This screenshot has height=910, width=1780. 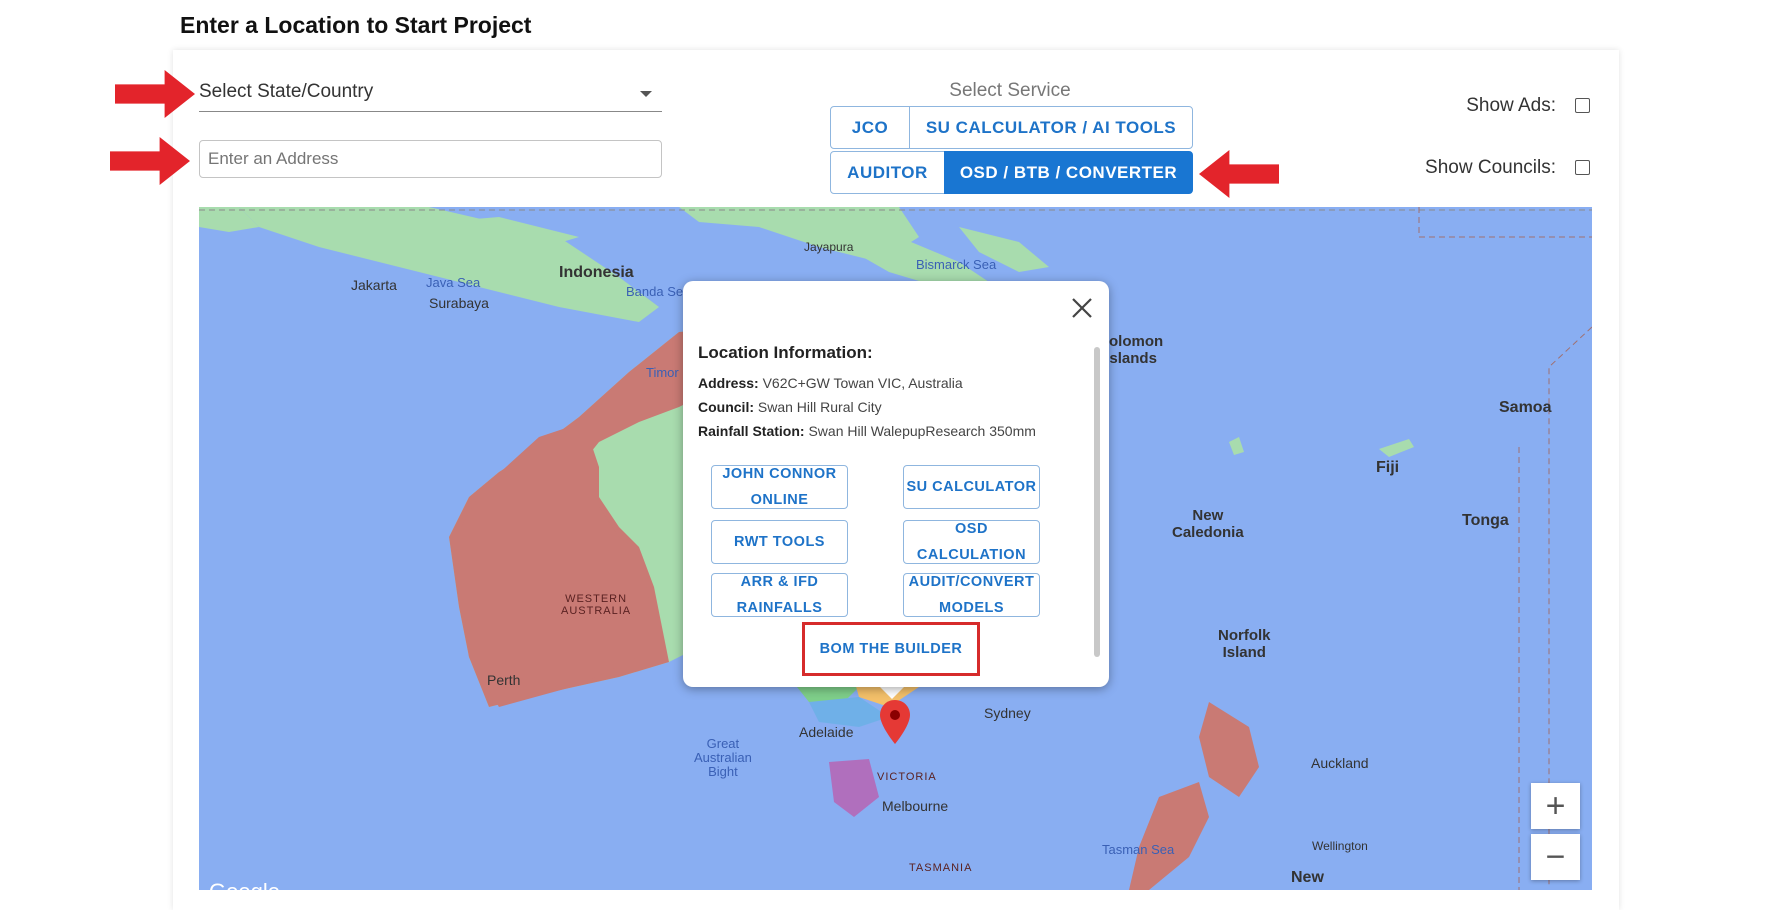 I want to click on map-label-new-zealand: New, so click(x=1307, y=877).